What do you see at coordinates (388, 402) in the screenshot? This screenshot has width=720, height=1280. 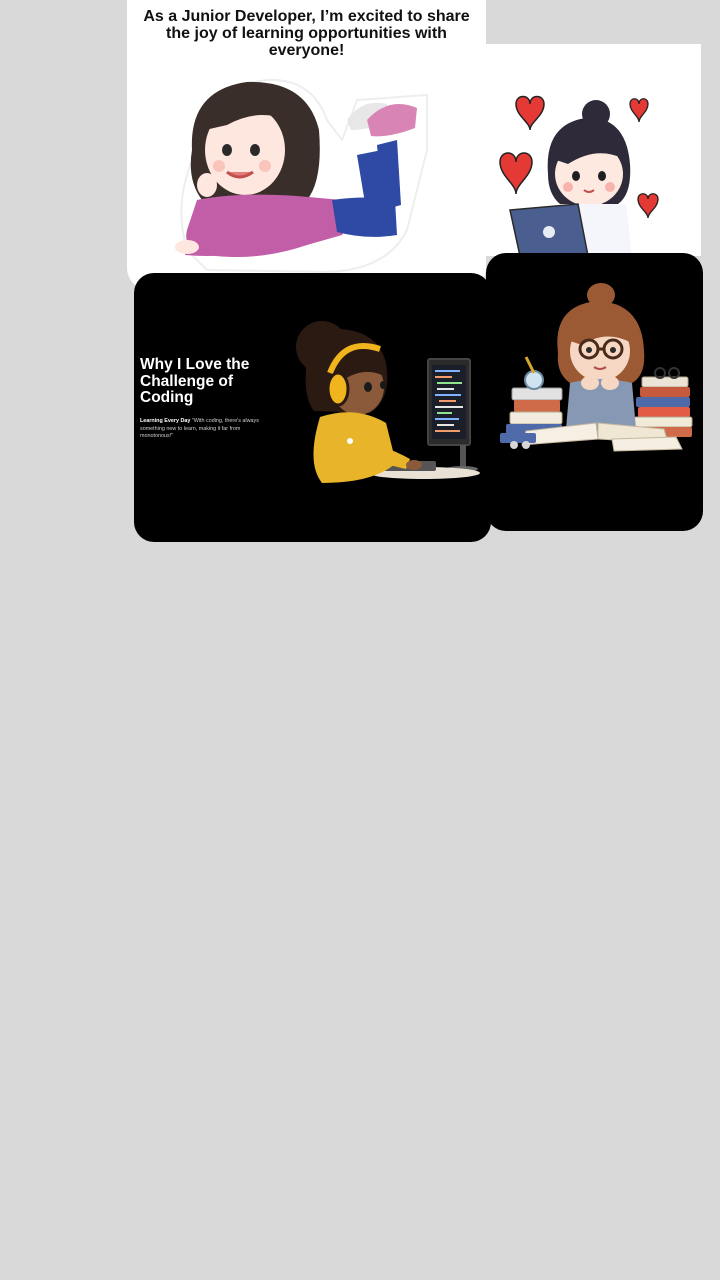 I see `girl-coding-illustration` at bounding box center [388, 402].